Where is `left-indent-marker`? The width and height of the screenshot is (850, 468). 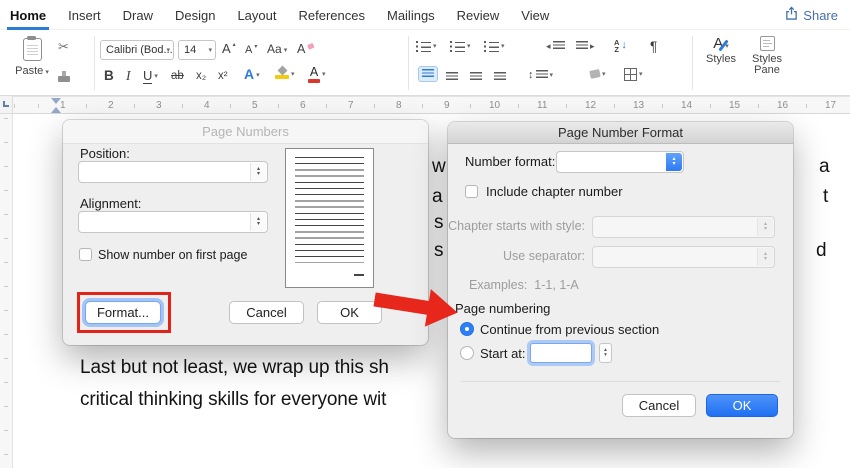
left-indent-marker is located at coordinates (56, 110).